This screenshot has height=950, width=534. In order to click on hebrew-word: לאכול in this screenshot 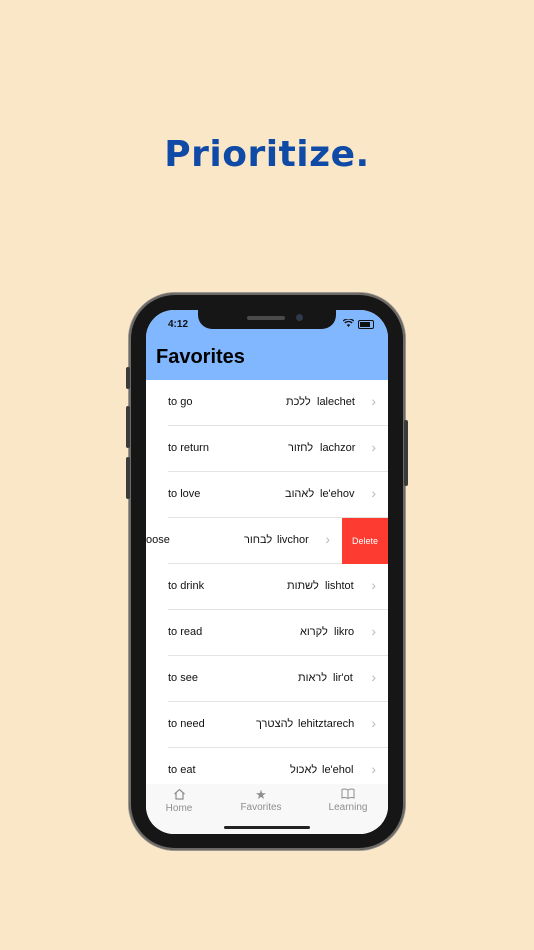, I will do `click(304, 770)`.